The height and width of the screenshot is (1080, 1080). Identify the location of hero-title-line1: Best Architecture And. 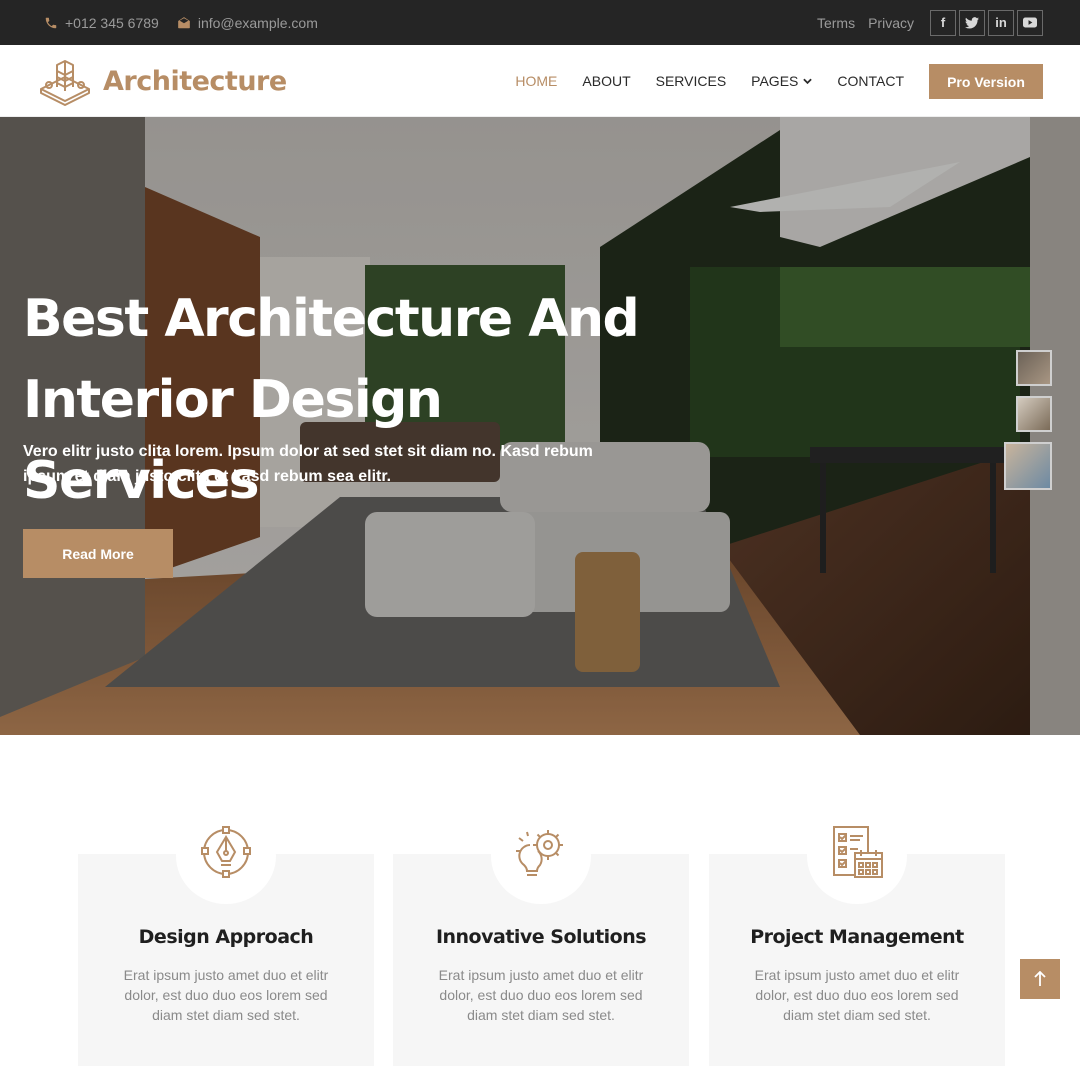
(331, 319).